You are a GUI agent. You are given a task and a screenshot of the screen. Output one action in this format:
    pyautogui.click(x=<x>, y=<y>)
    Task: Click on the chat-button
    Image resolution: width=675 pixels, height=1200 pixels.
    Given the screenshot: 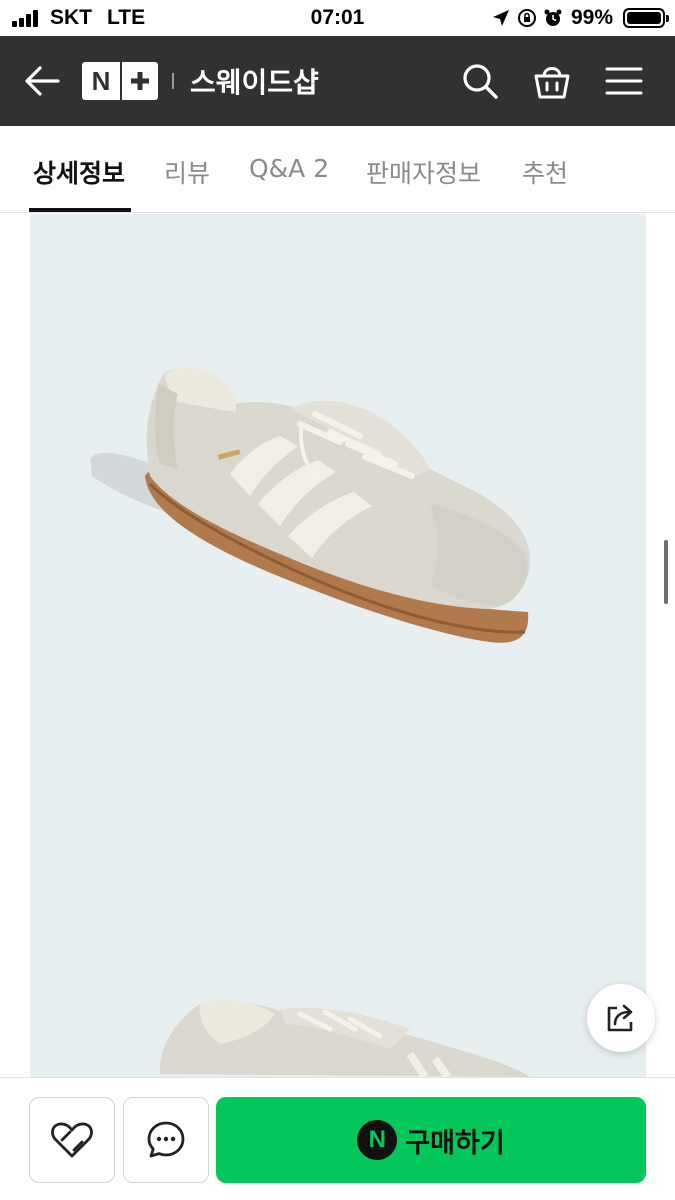 What is the action you would take?
    pyautogui.click(x=166, y=1140)
    